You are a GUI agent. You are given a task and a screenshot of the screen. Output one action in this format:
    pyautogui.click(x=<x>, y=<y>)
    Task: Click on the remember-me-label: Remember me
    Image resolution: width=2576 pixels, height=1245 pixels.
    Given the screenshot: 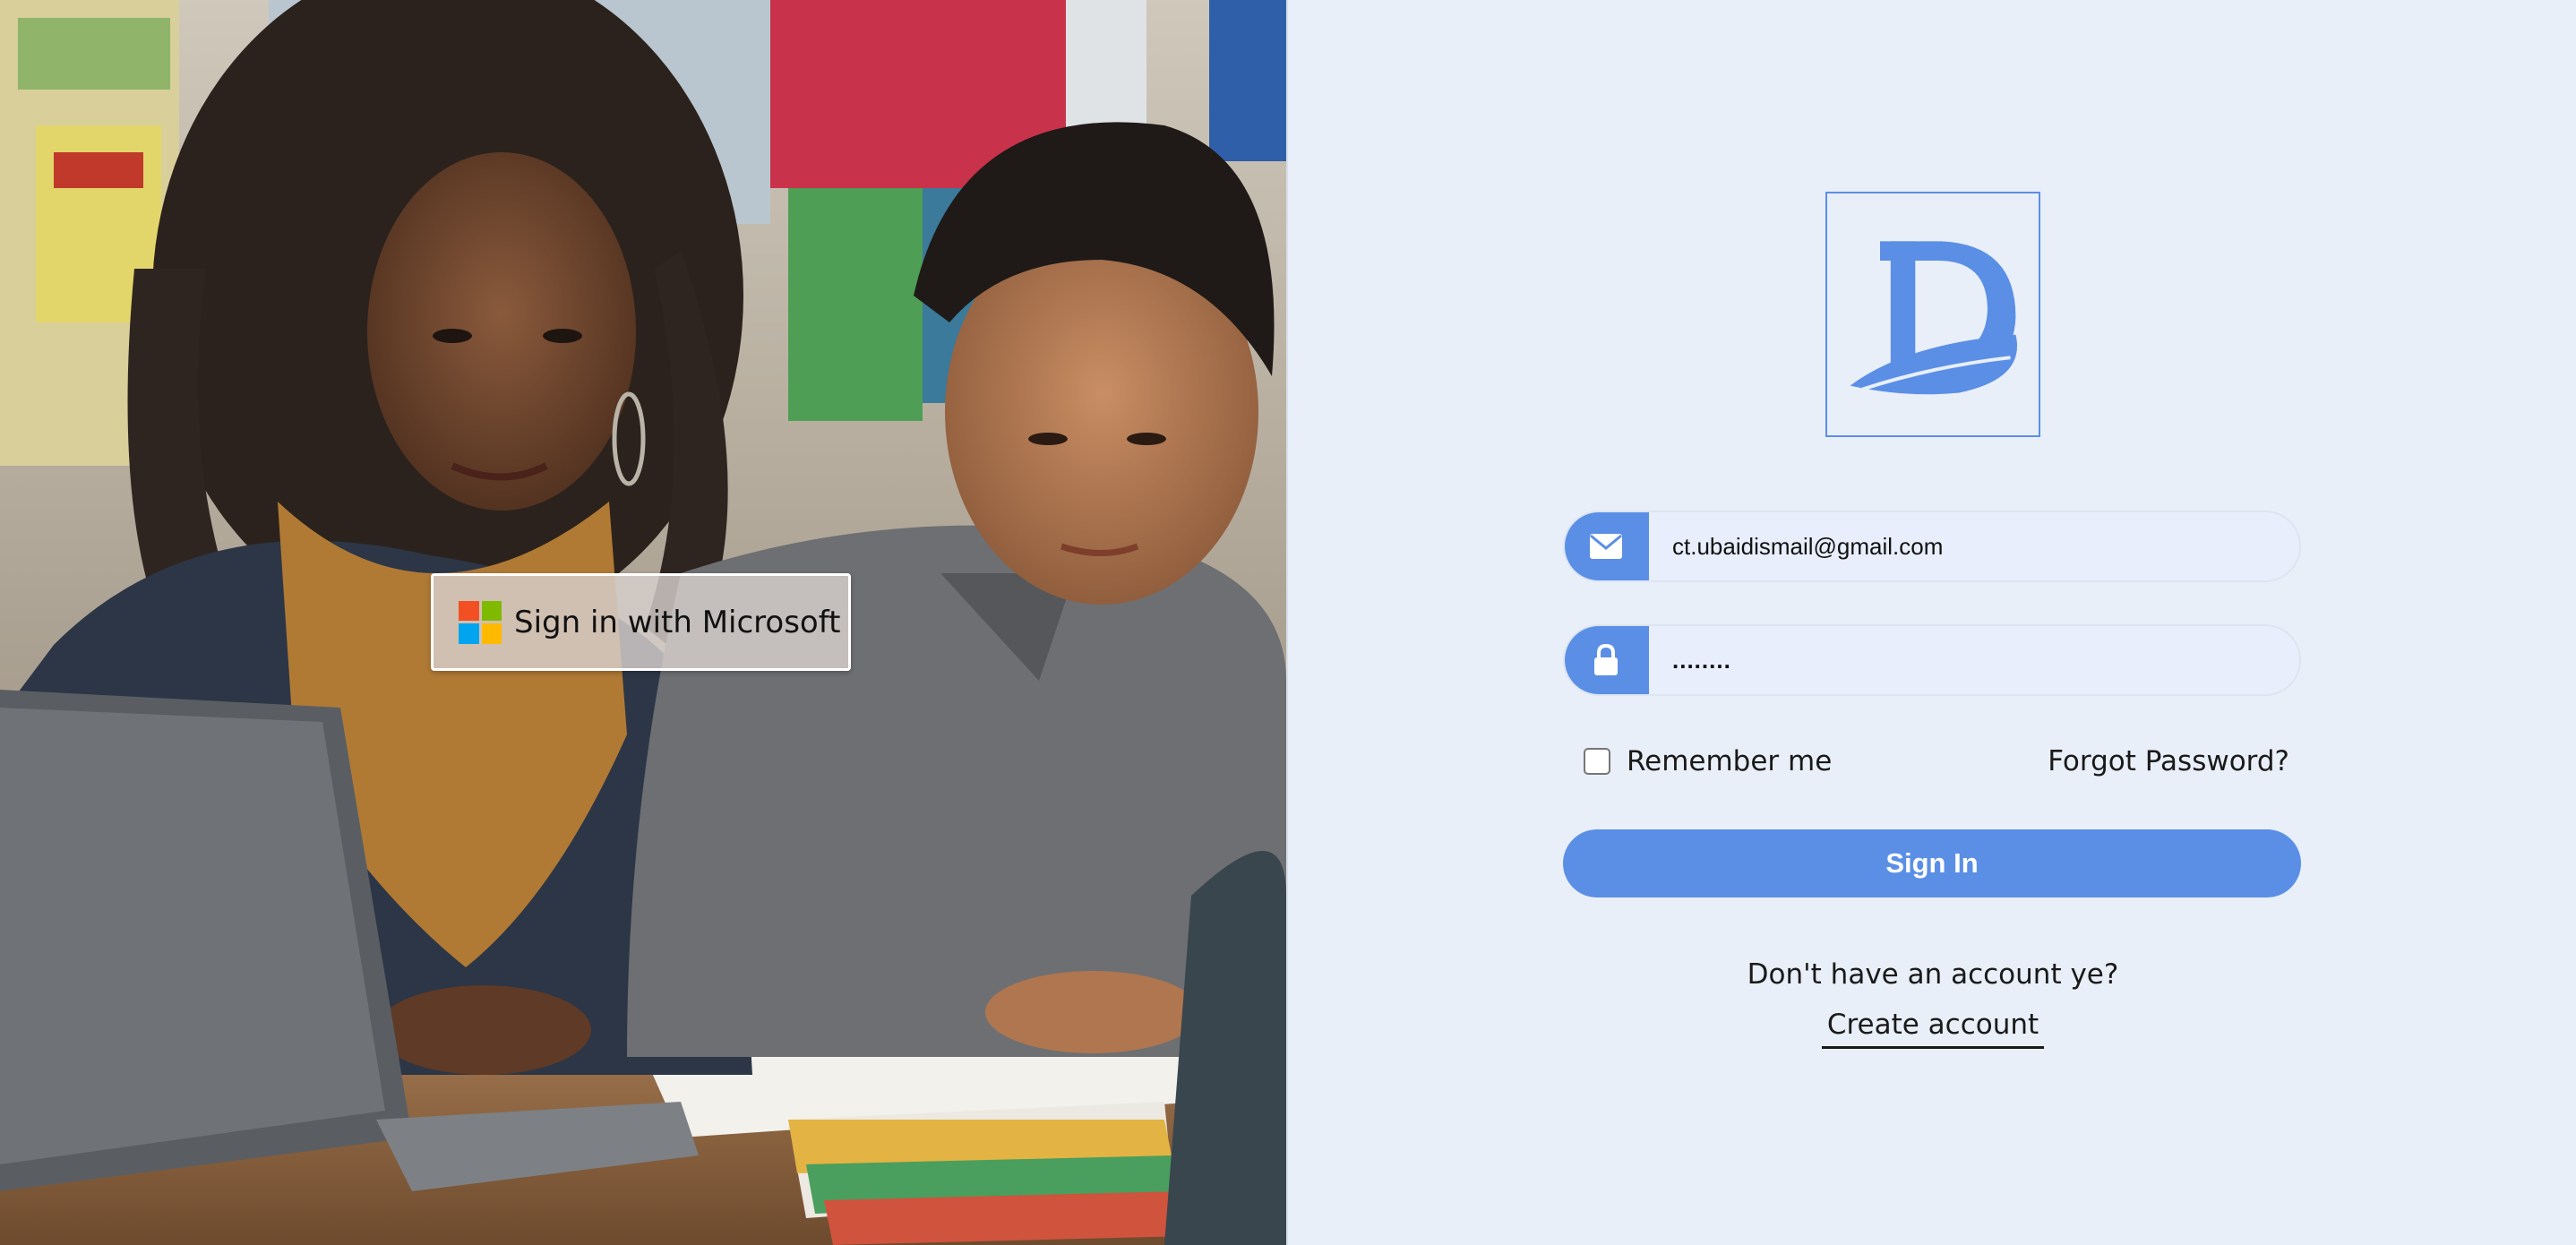 What is the action you would take?
    pyautogui.click(x=1729, y=761)
    